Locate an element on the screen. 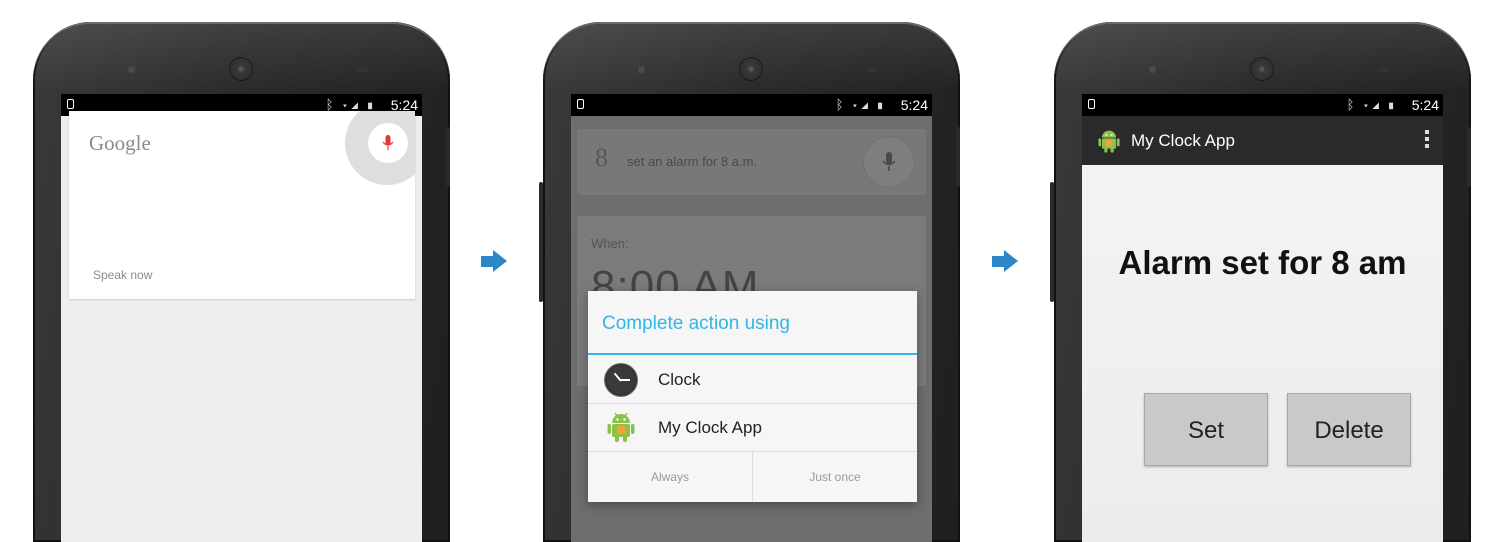 The height and width of the screenshot is (542, 1505). dialog-item-my-clock-app: My Clock App is located at coordinates (752, 427).